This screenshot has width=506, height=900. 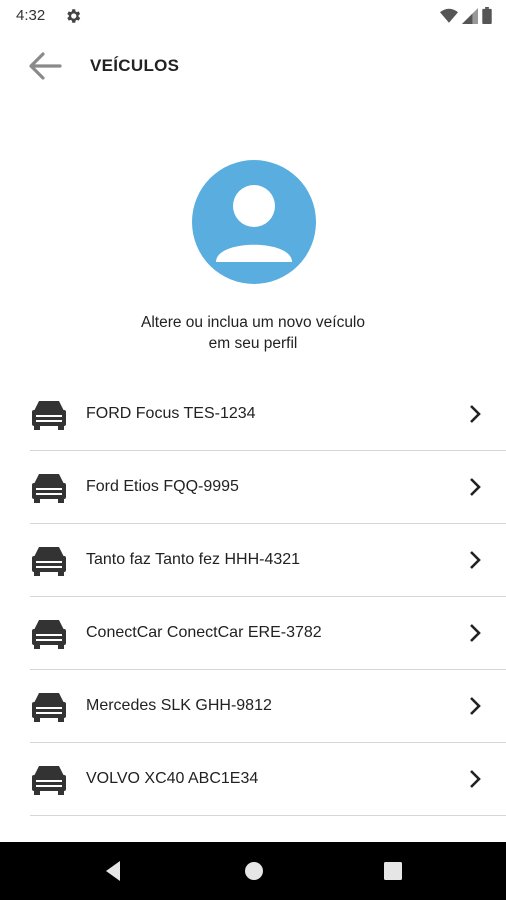 I want to click on status-bar: 4:32, so click(x=253, y=17).